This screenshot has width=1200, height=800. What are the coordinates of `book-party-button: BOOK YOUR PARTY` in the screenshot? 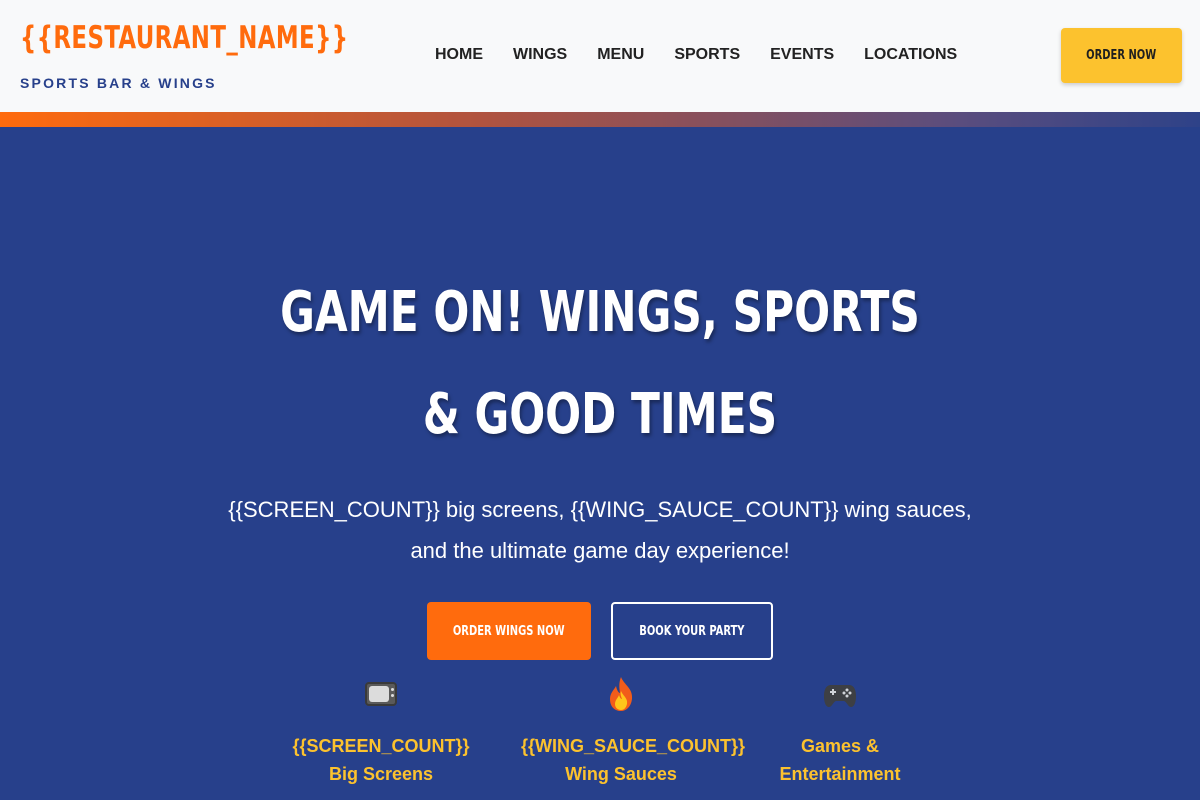 It's located at (692, 631).